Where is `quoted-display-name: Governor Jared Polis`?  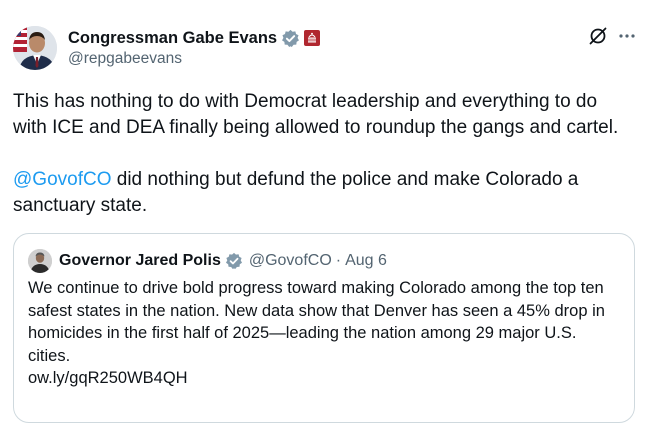
quoted-display-name: Governor Jared Polis is located at coordinates (140, 261).